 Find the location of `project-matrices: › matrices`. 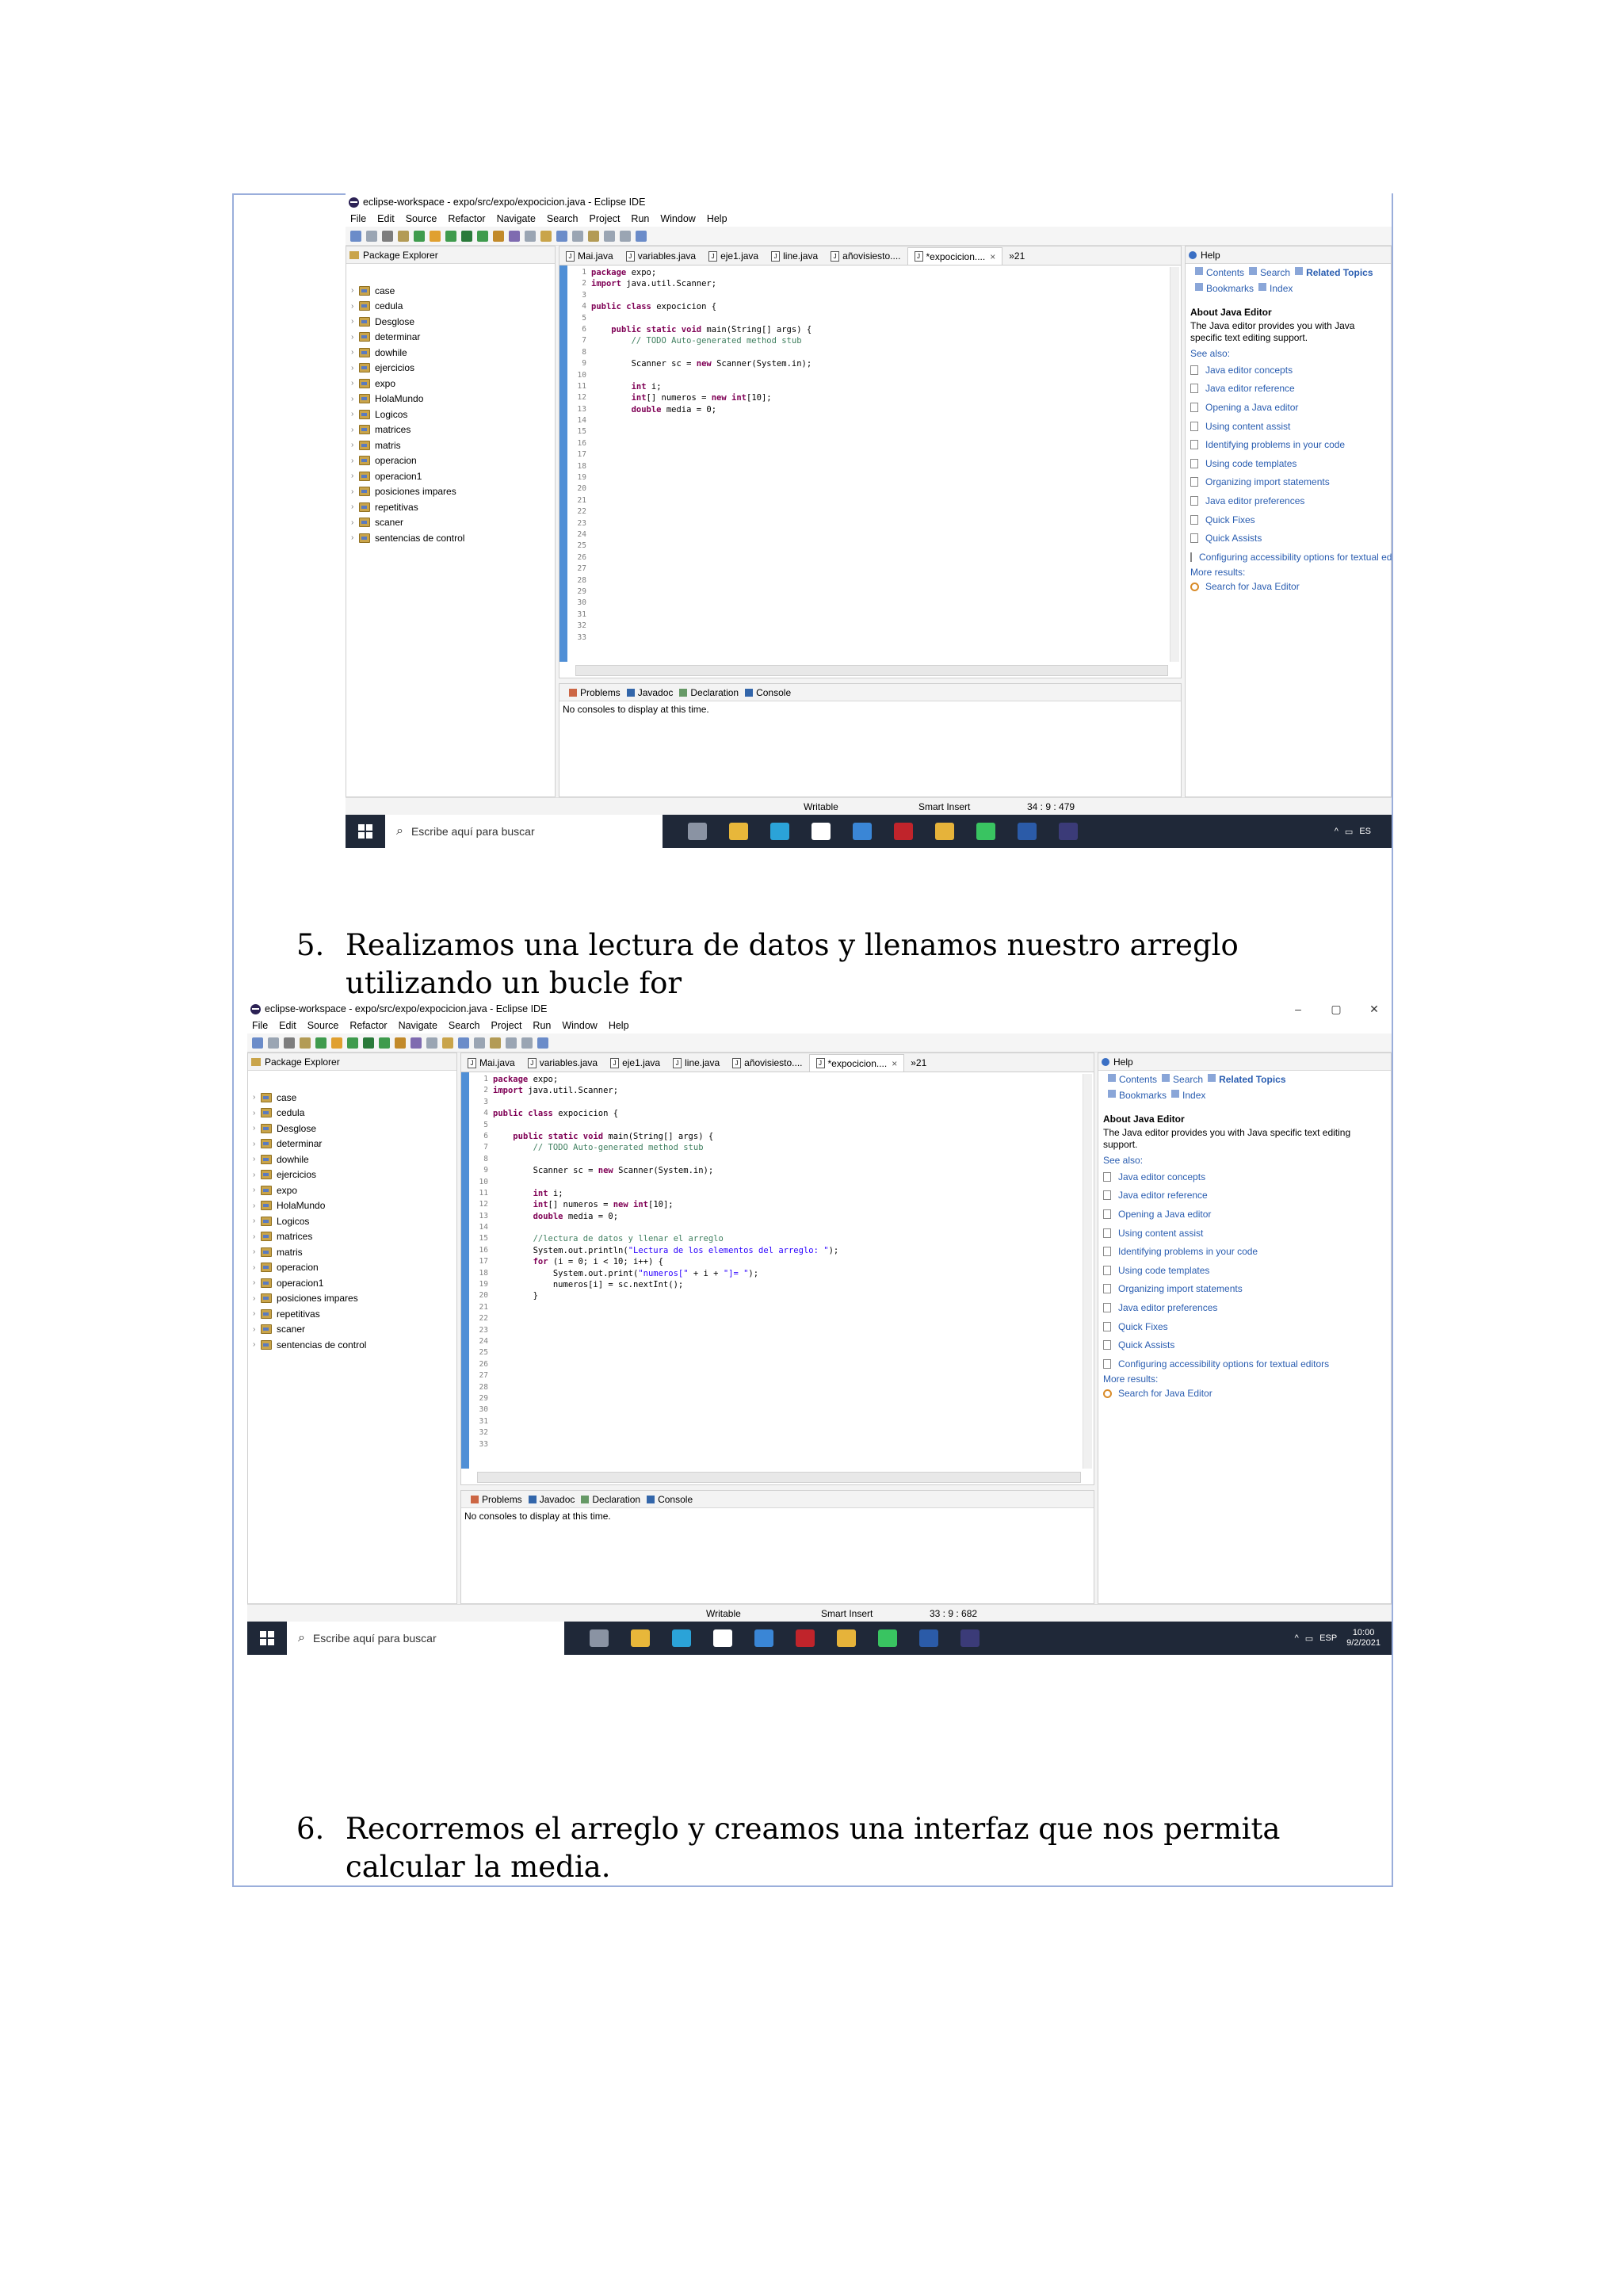

project-matrices: › matrices is located at coordinates (451, 430).